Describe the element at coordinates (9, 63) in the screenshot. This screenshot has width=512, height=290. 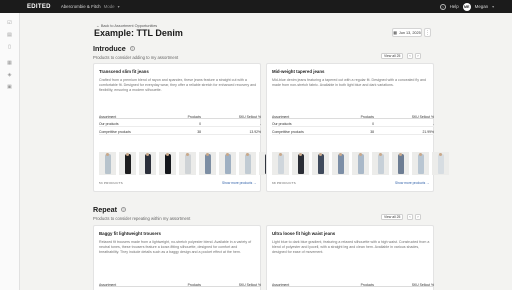
I see `grid-icon: ▦` at that location.